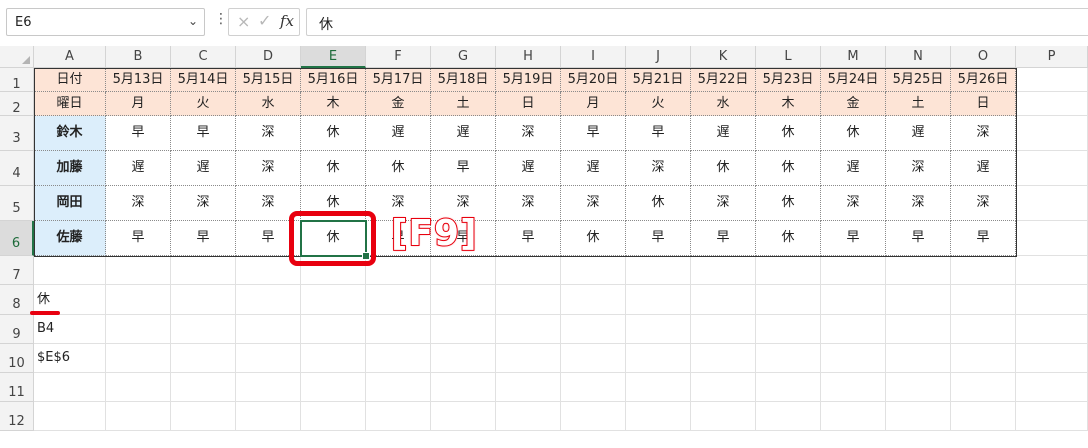  Describe the element at coordinates (853, 168) in the screenshot. I see `cell-m4: 遅` at that location.